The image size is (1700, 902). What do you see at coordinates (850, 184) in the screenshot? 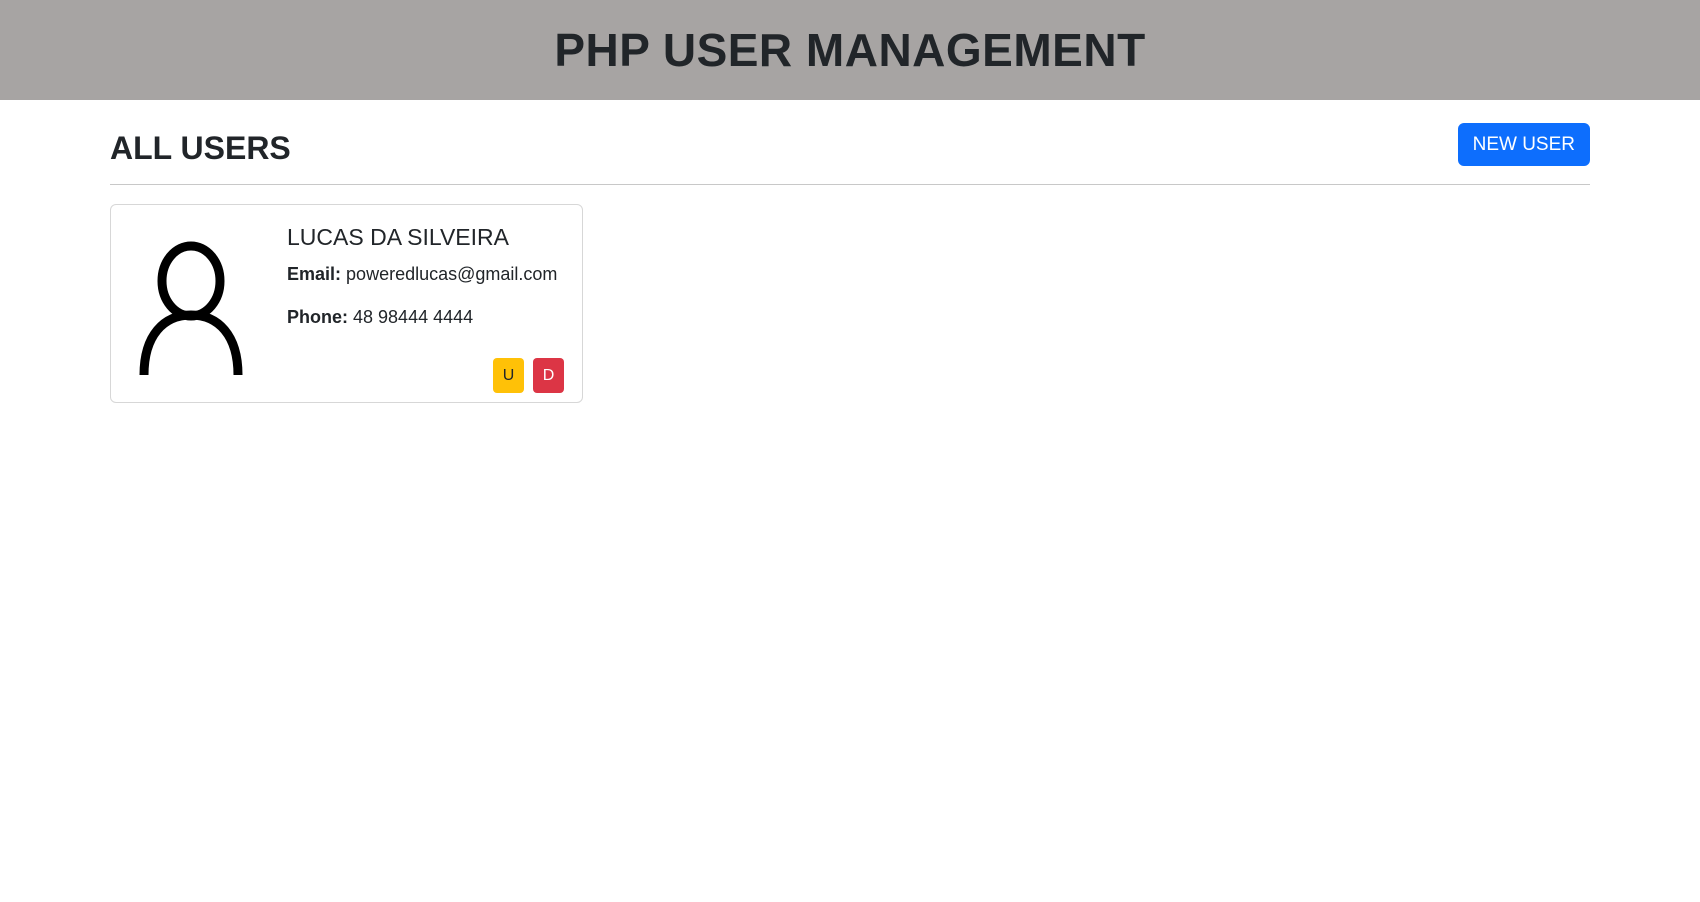
I see `section-divider` at bounding box center [850, 184].